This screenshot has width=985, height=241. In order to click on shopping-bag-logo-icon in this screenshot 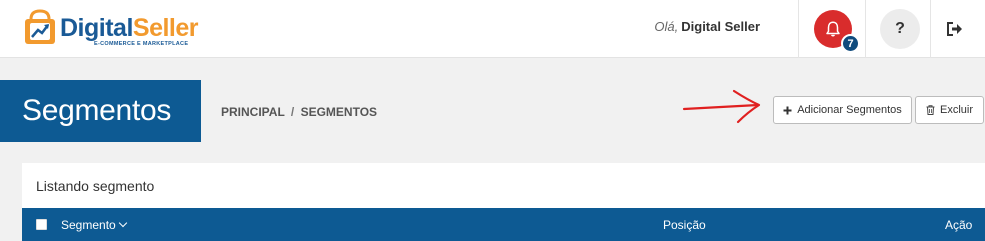, I will do `click(40, 26)`.